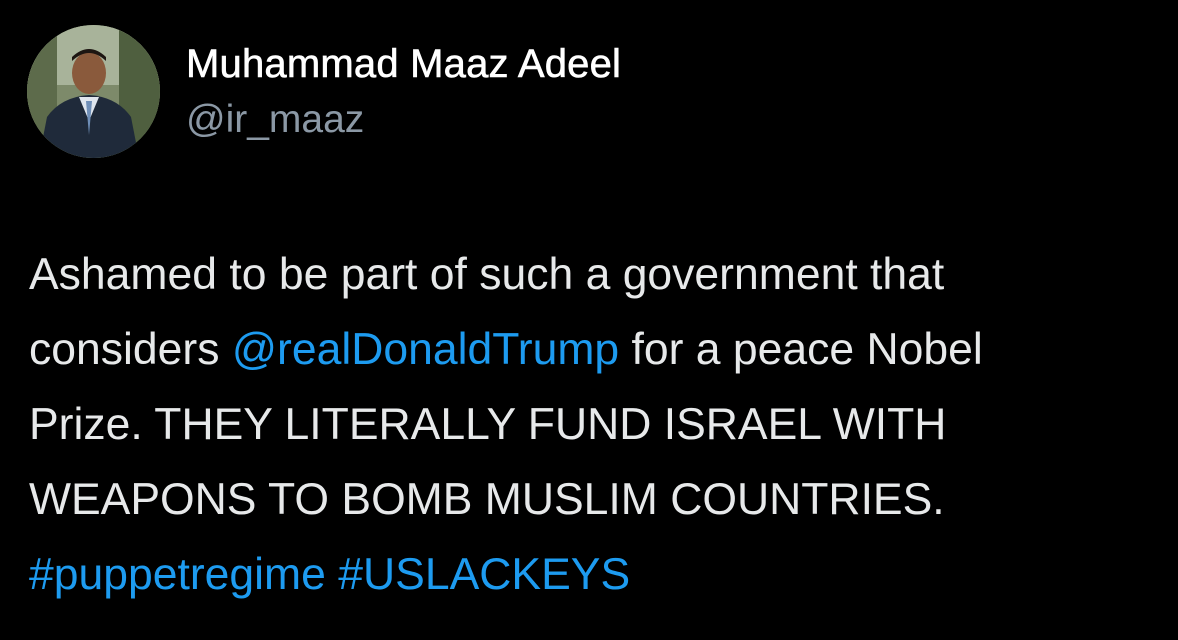  I want to click on profile-photo-icon, so click(93, 91).